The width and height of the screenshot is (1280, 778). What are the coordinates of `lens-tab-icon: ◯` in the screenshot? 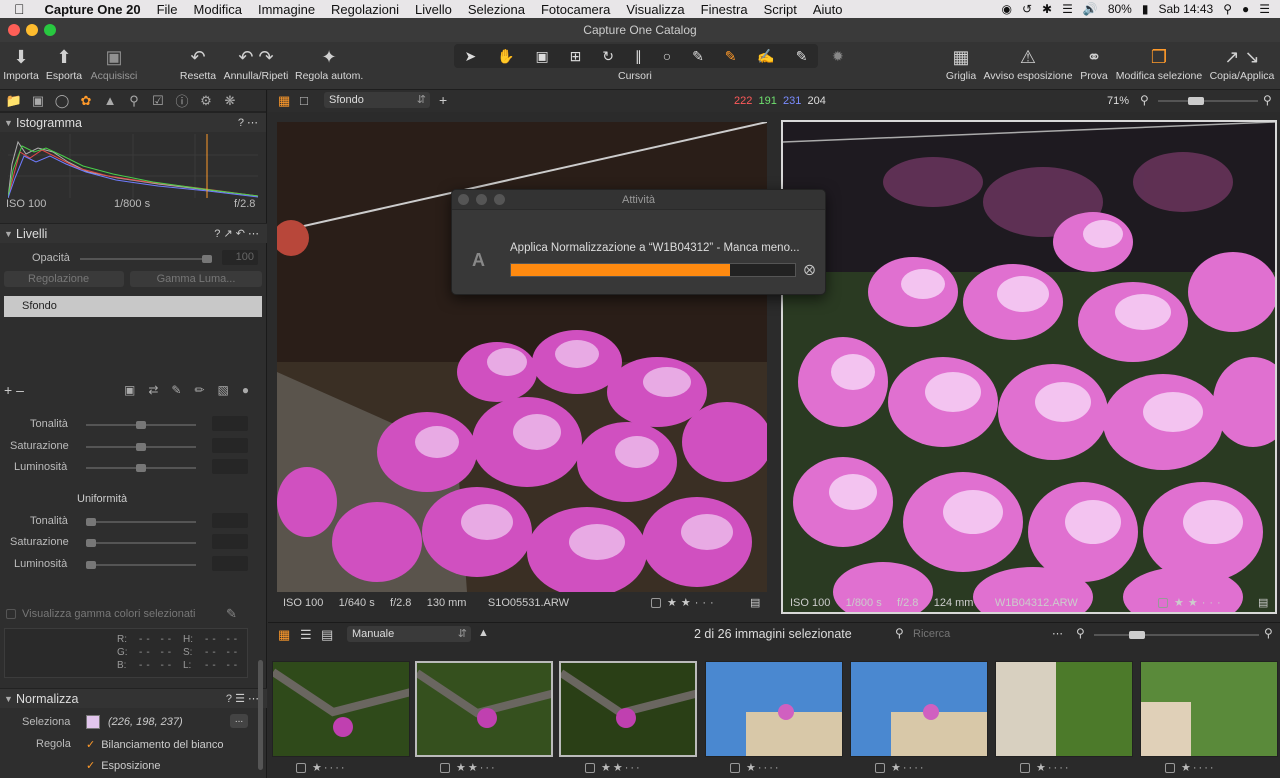 It's located at (62, 101).